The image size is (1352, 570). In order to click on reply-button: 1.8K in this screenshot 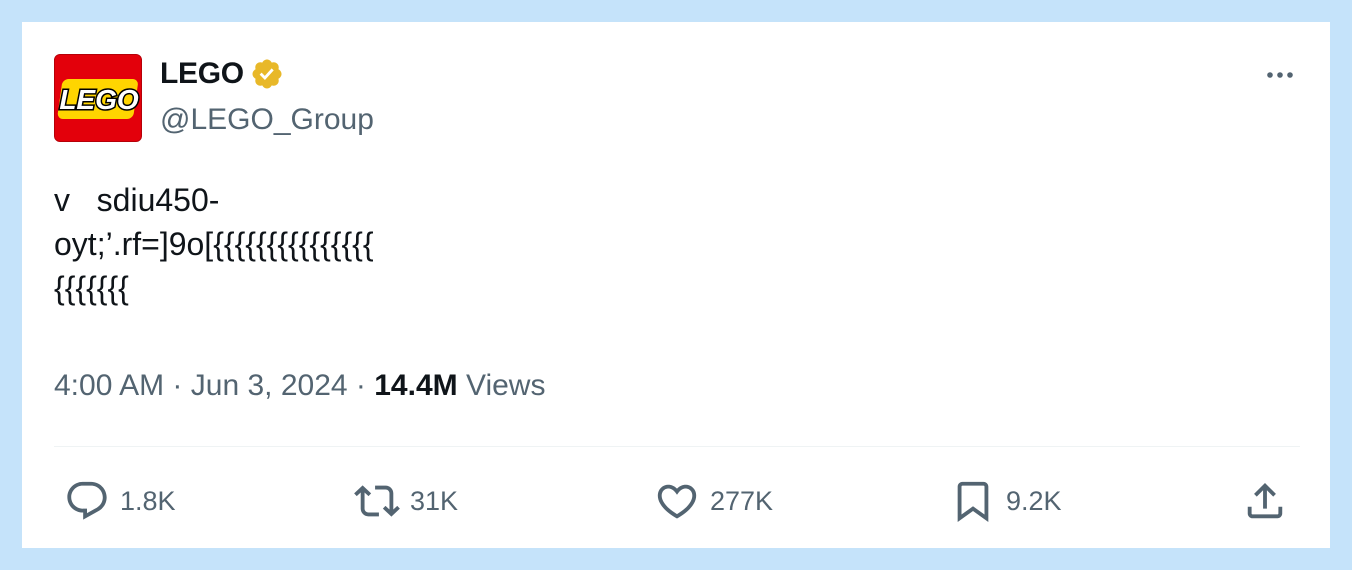, I will do `click(120, 501)`.